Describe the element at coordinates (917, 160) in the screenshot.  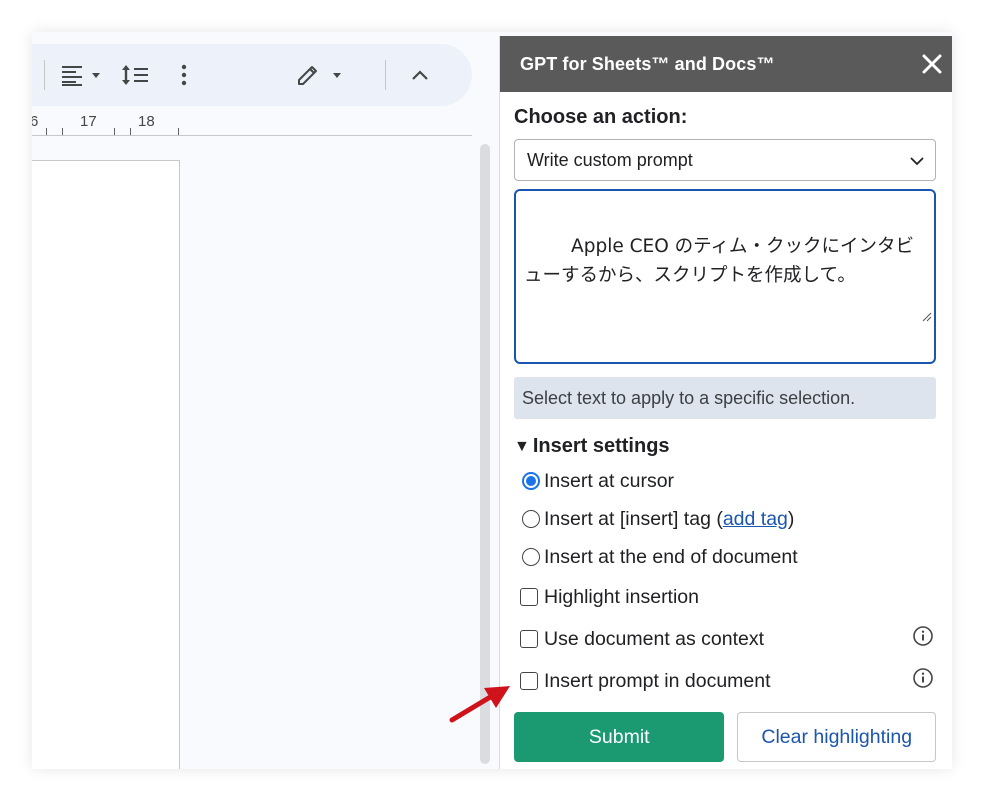
I see `chevron-down-icon` at that location.